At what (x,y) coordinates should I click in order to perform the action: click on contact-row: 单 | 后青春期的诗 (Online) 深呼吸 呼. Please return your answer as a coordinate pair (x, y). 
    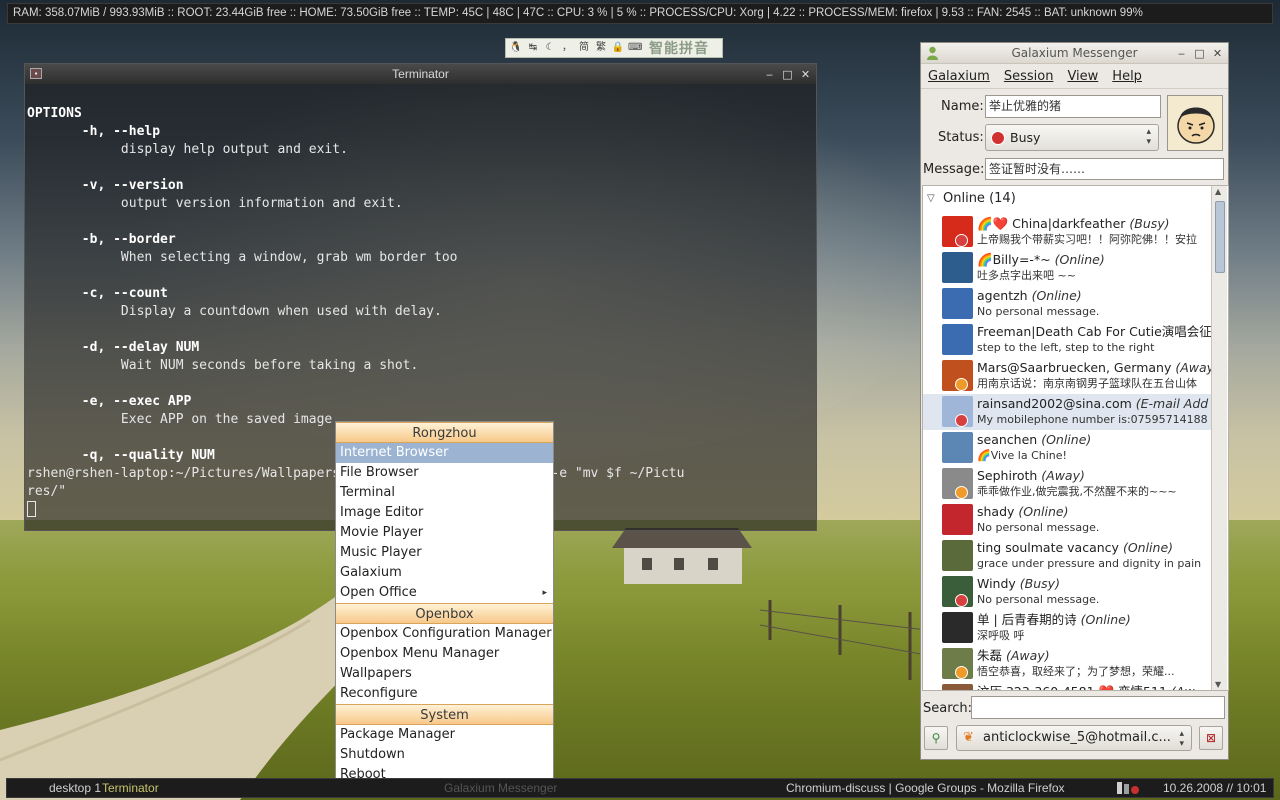
    Looking at the image, I should click on (1067, 628).